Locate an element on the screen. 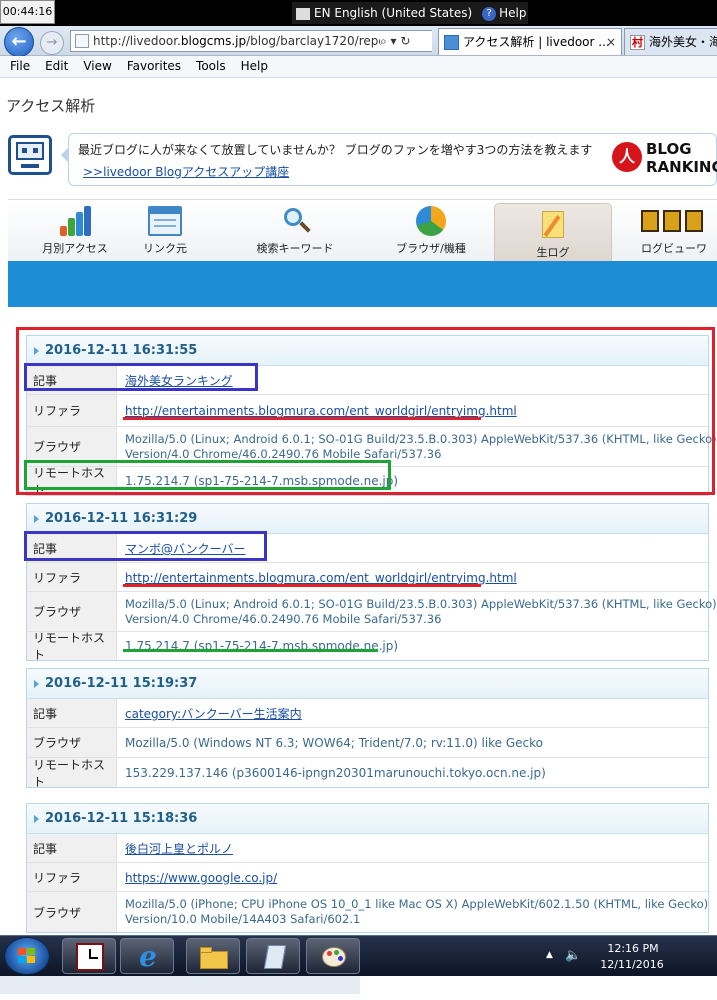  internet-explorer-icon: e is located at coordinates (148, 956).